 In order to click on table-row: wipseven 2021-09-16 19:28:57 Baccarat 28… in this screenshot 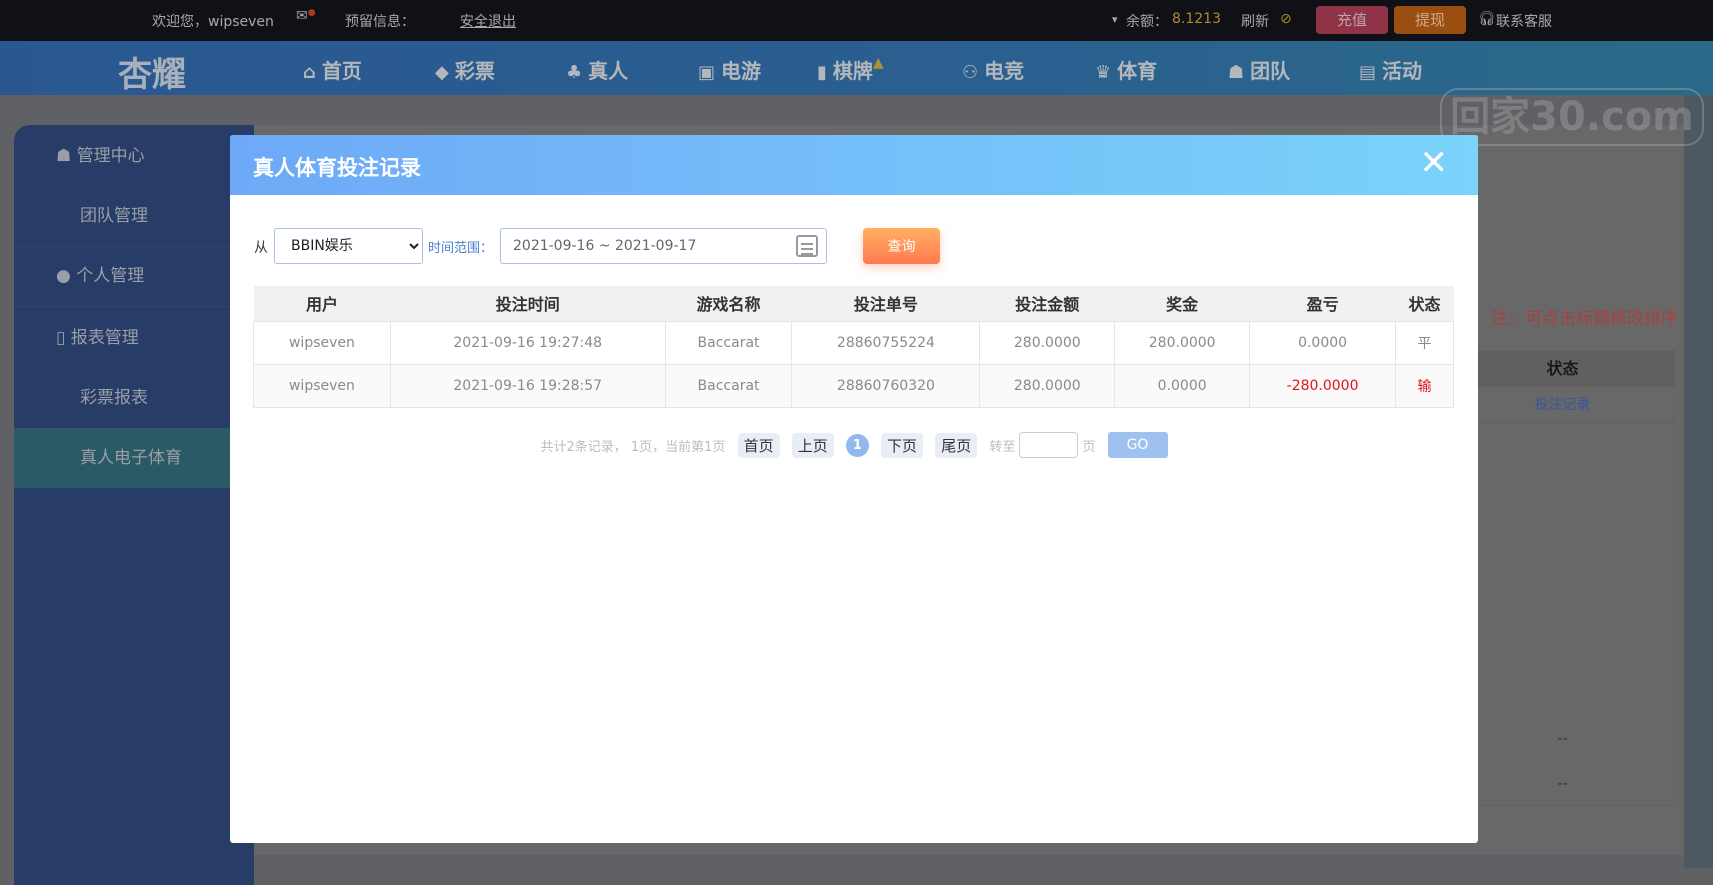, I will do `click(853, 385)`.